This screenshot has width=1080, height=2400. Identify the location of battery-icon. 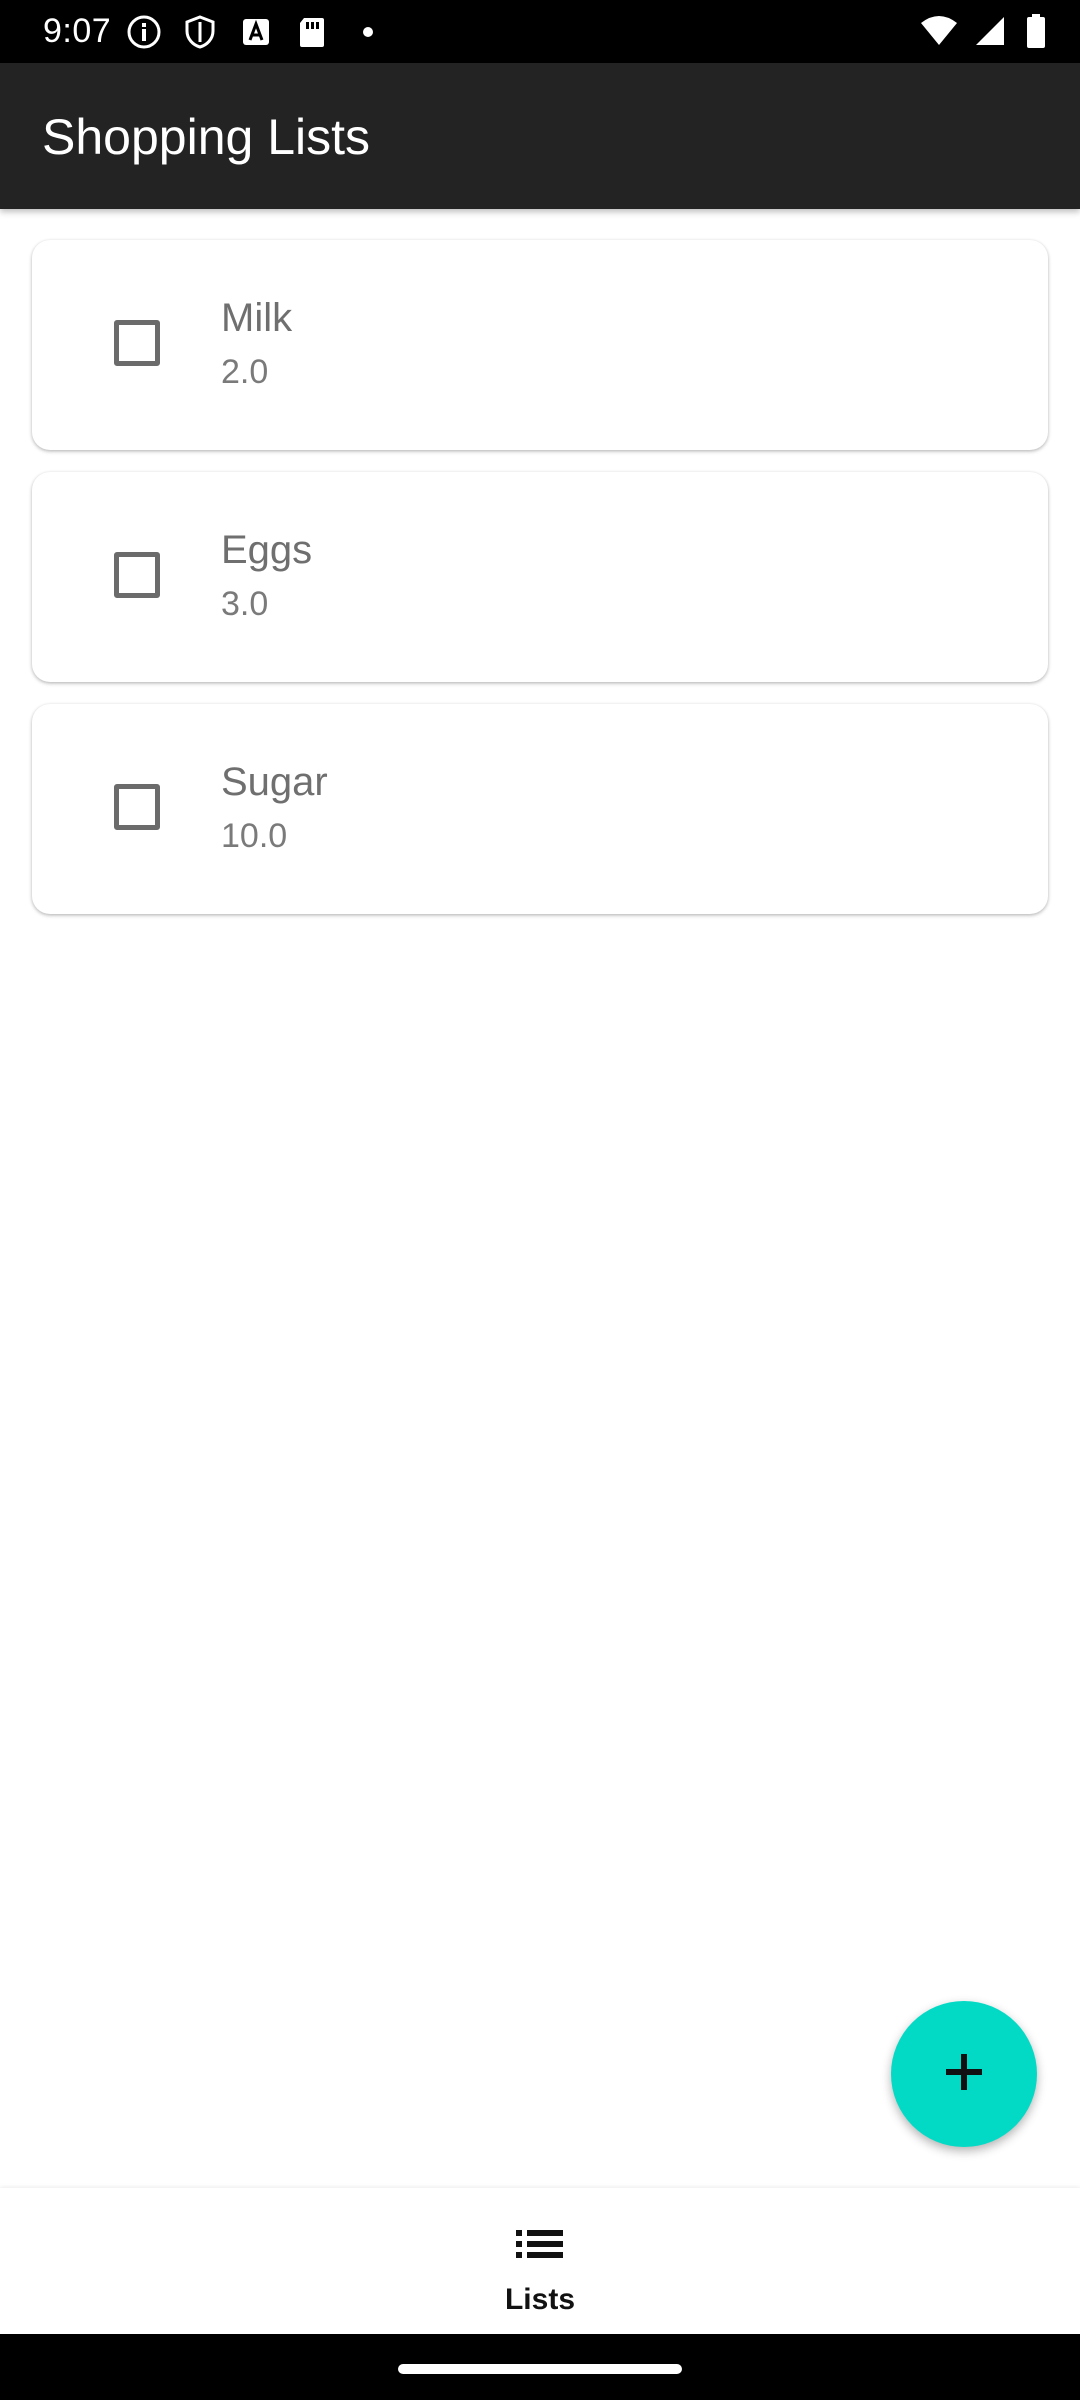
(1036, 31).